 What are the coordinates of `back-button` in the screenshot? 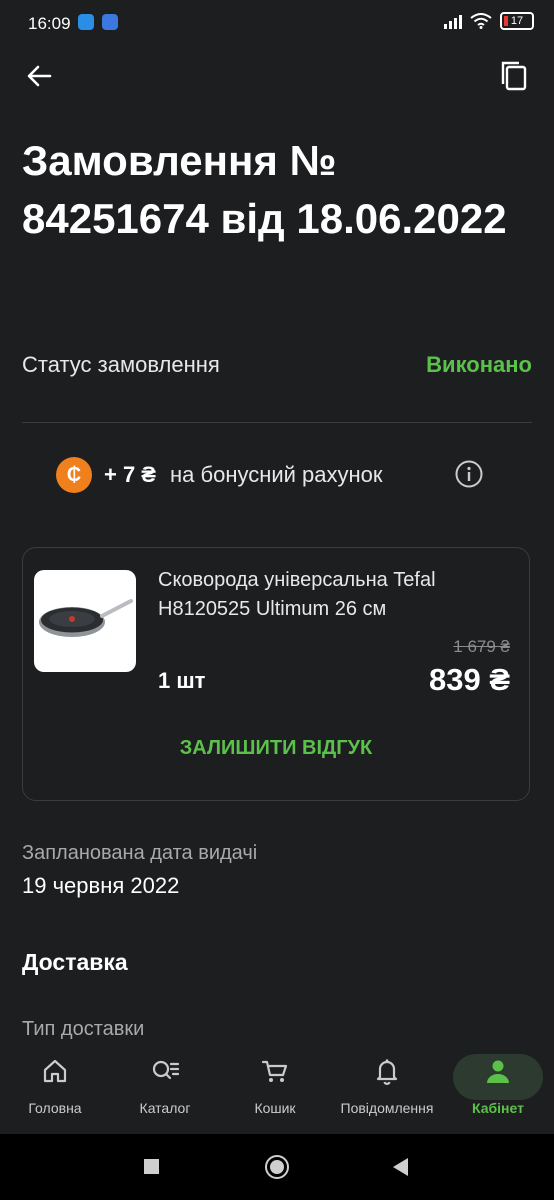 It's located at (40, 76).